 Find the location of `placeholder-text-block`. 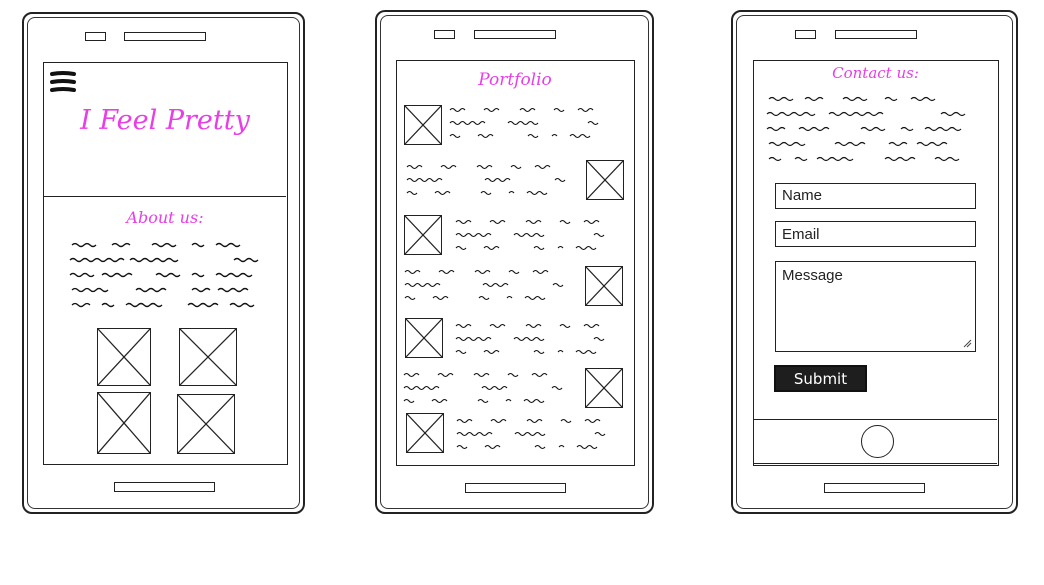

placeholder-text-block is located at coordinates (164, 275).